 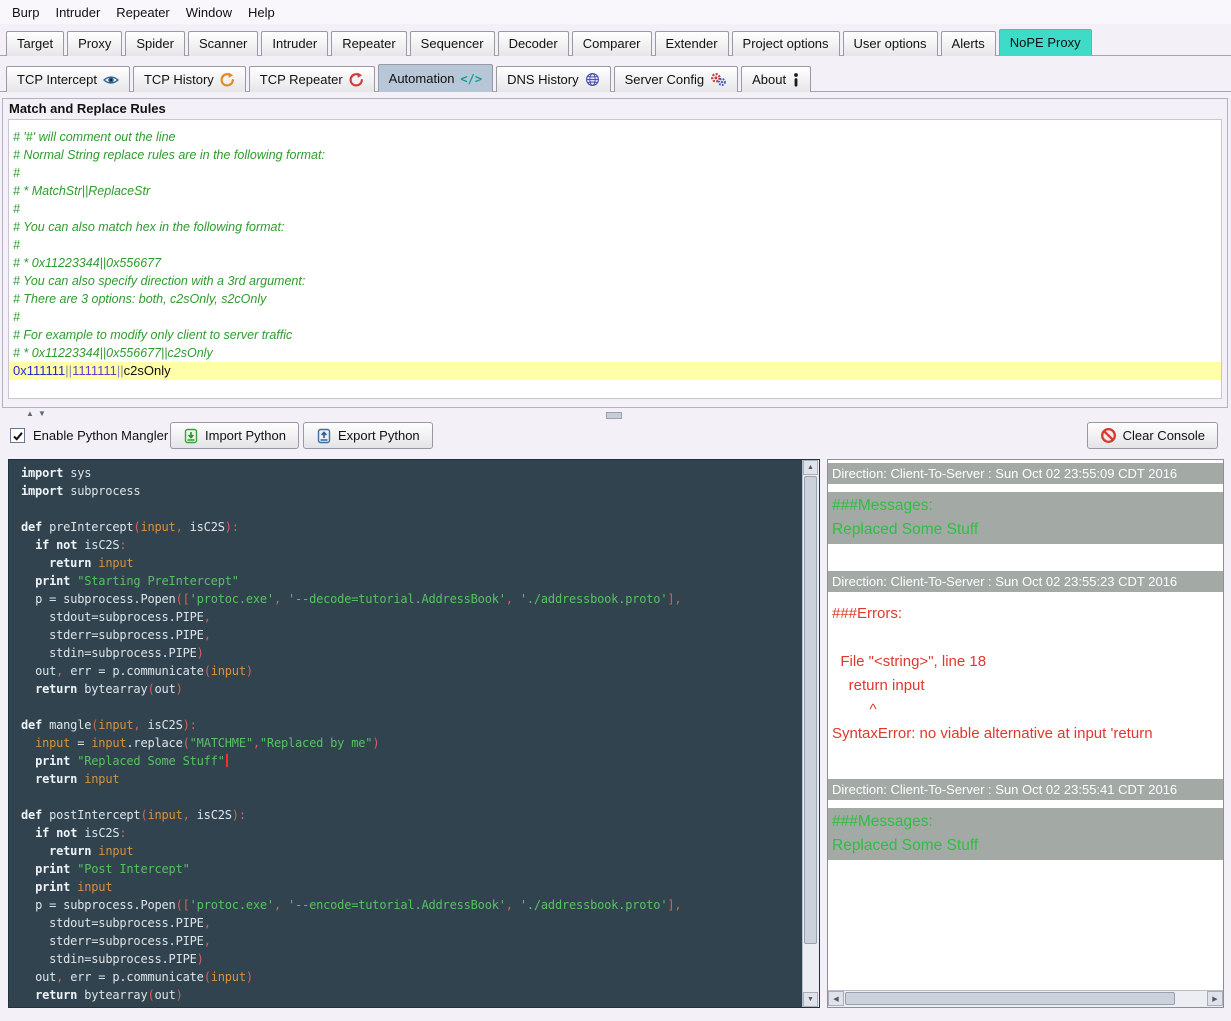 I want to click on import-python-button: Import Python, so click(x=234, y=435).